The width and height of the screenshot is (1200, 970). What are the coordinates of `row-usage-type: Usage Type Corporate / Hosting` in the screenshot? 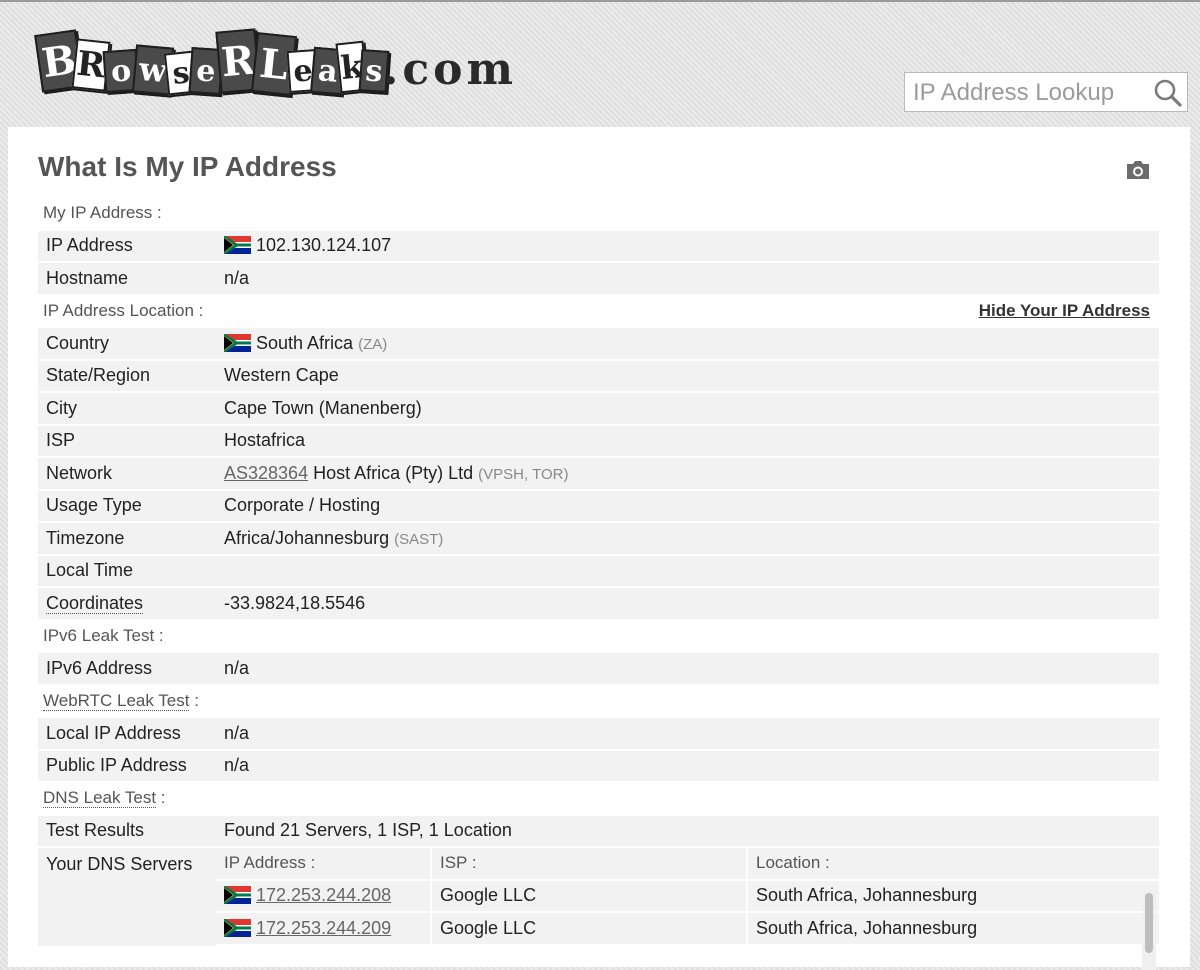 It's located at (598, 505).